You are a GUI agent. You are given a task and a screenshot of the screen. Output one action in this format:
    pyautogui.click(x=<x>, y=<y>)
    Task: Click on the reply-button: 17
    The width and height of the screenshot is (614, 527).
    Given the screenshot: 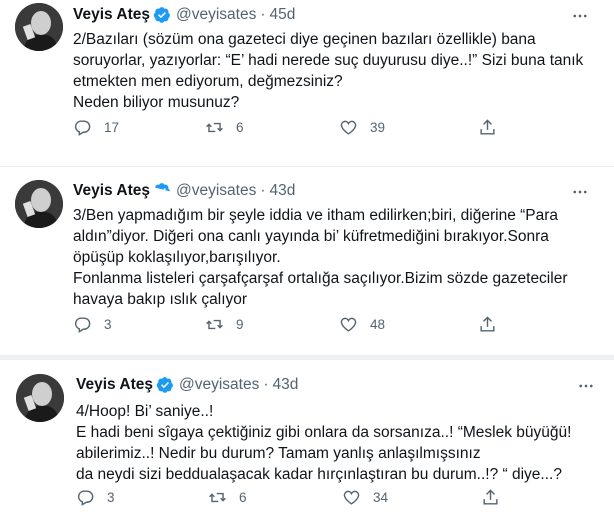 What is the action you would take?
    pyautogui.click(x=96, y=127)
    